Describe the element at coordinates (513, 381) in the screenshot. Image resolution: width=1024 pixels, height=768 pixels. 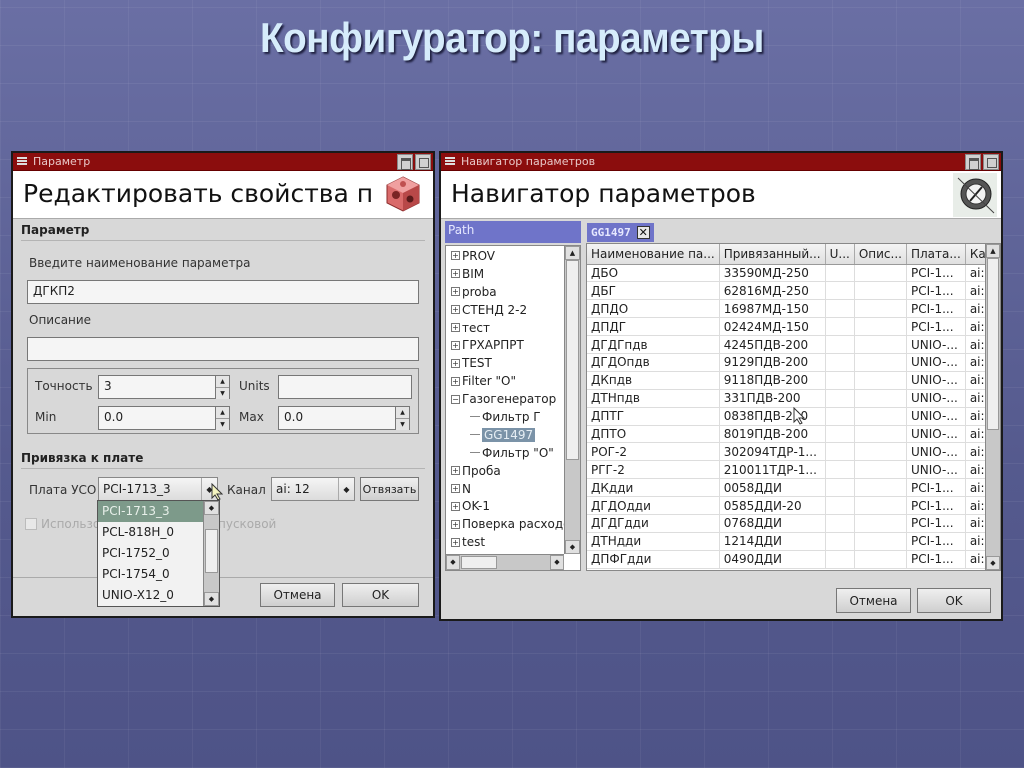
I see `tree-item: + Filter "O"` at that location.